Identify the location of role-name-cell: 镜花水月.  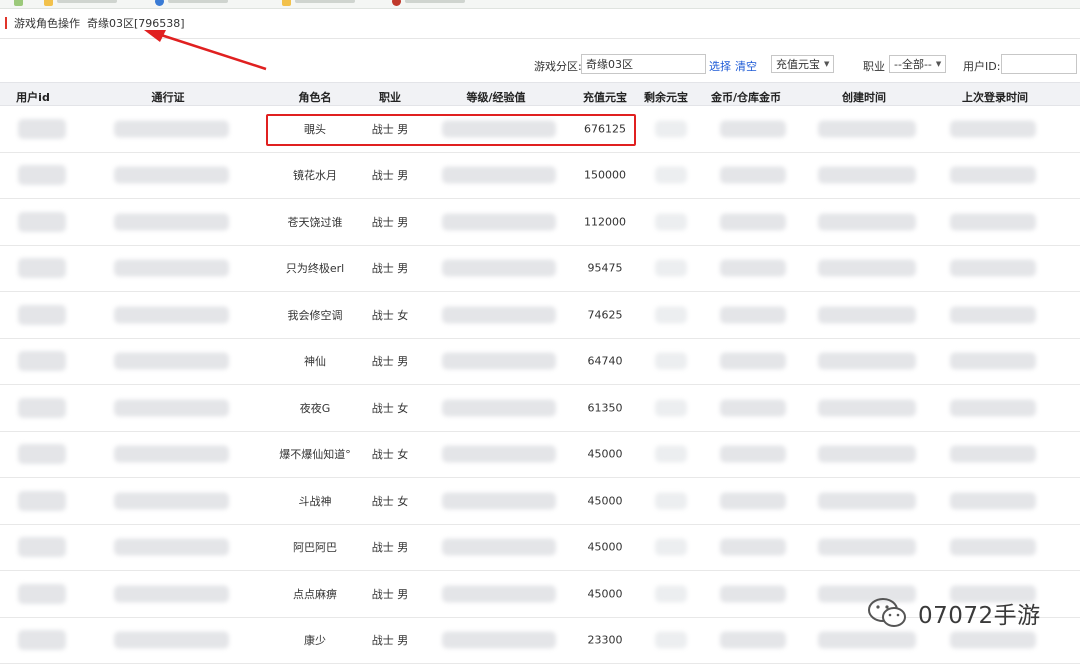
(315, 176).